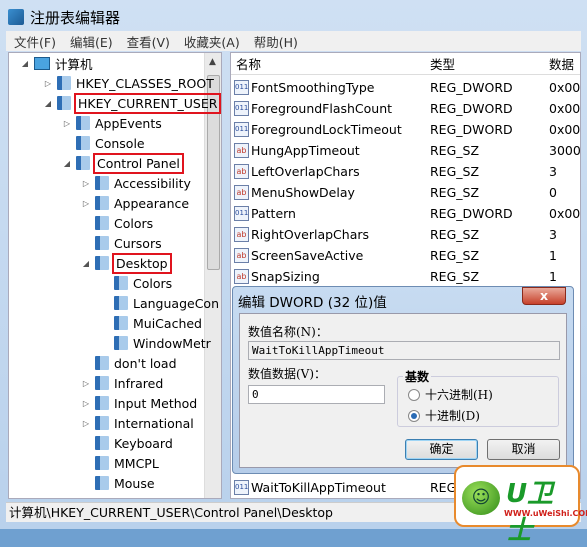 This screenshot has height=547, width=587. I want to click on dialog-close-button: x, so click(544, 296).